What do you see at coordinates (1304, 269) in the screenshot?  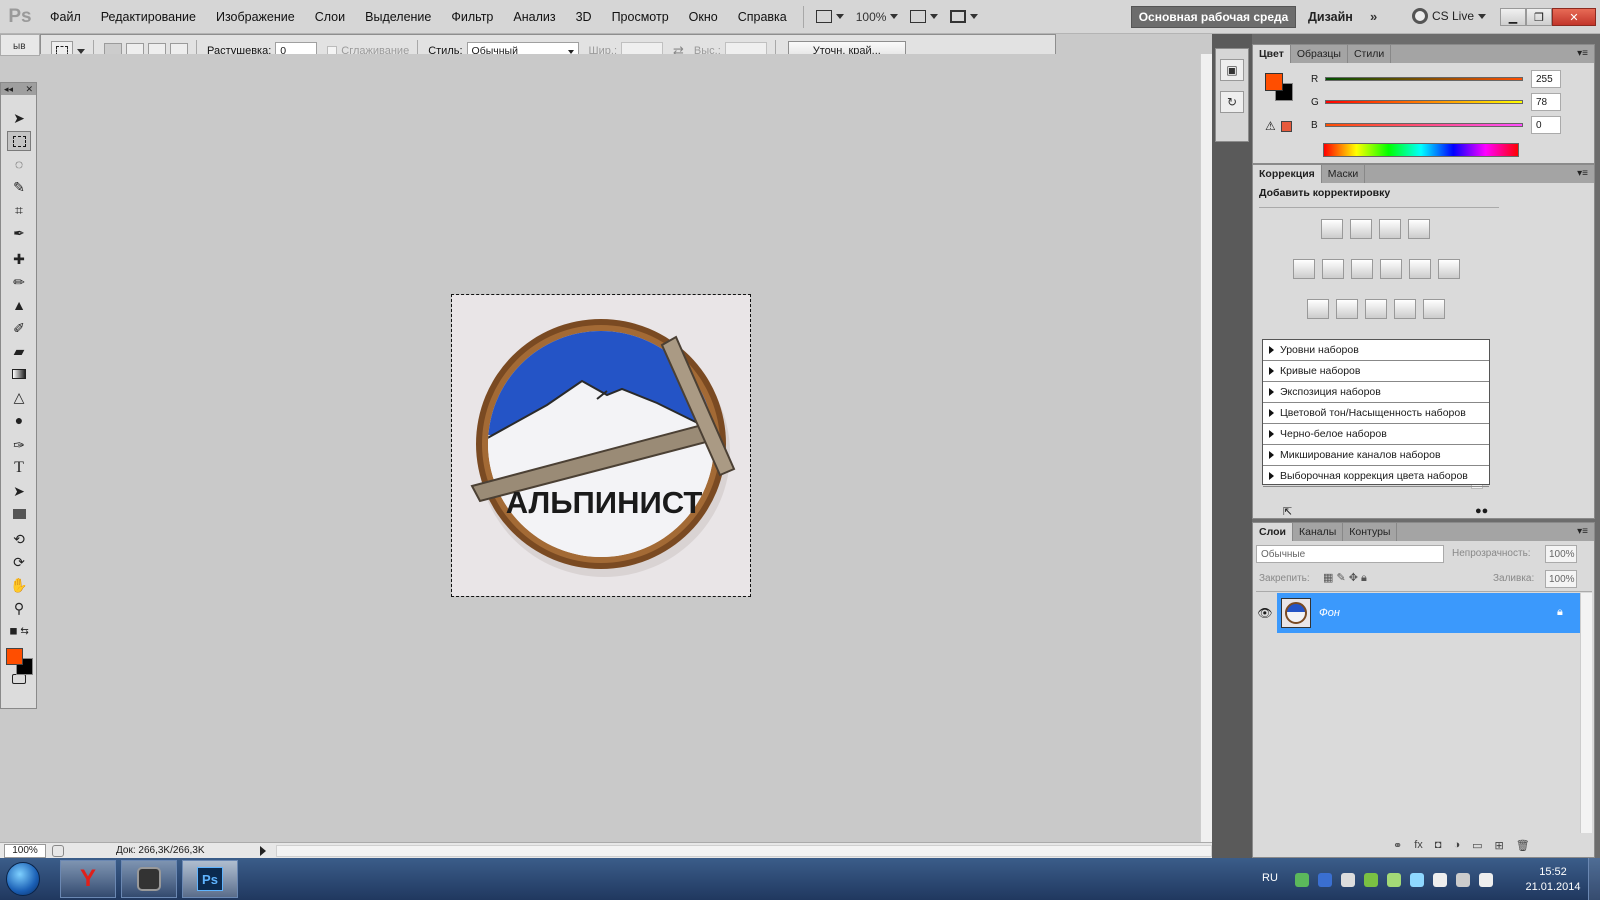 I see `vibrance-icon` at bounding box center [1304, 269].